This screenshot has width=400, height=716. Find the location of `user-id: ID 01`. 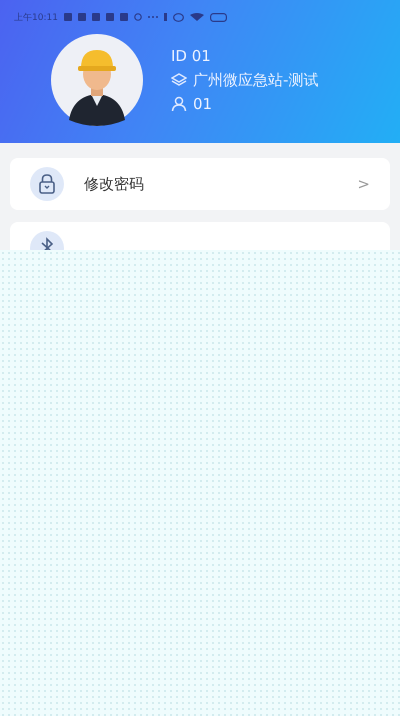

user-id: ID 01 is located at coordinates (191, 56).